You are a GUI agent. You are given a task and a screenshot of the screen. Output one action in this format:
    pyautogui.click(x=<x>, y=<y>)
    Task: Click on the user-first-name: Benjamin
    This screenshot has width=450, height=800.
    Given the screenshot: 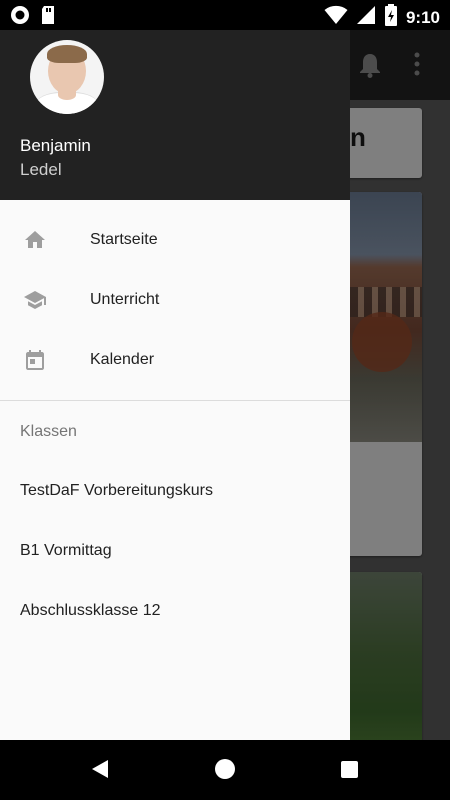 What is the action you would take?
    pyautogui.click(x=55, y=145)
    